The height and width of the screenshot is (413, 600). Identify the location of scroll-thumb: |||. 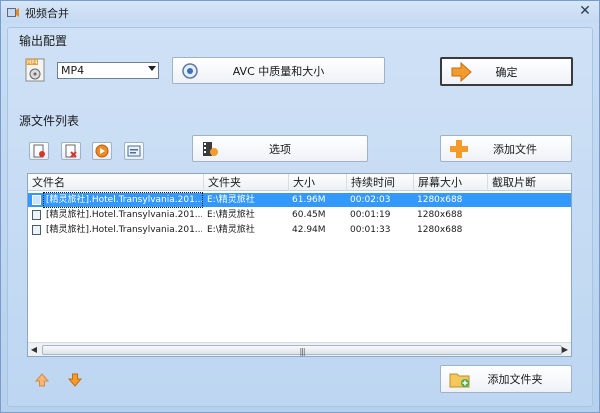
(302, 350).